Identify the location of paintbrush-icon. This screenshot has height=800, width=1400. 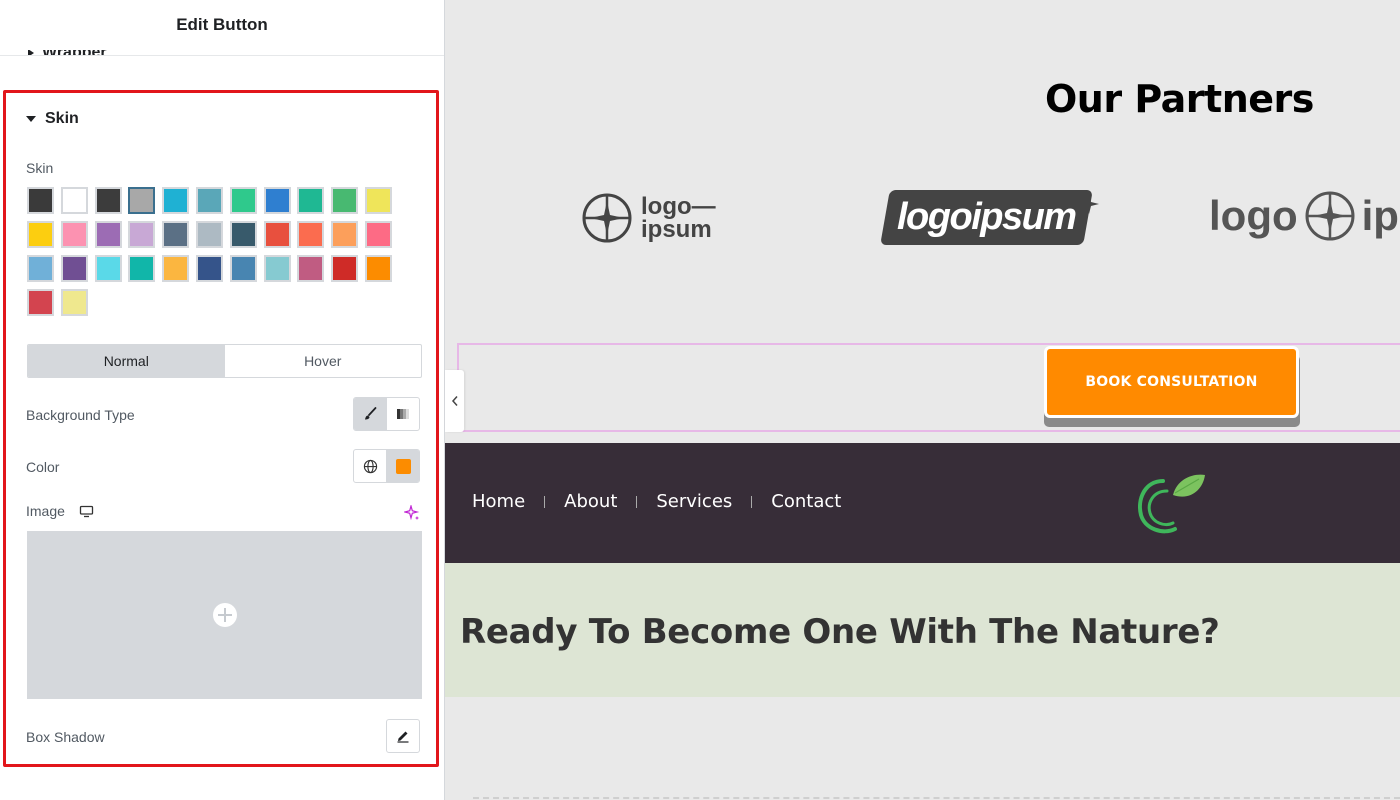
(371, 413).